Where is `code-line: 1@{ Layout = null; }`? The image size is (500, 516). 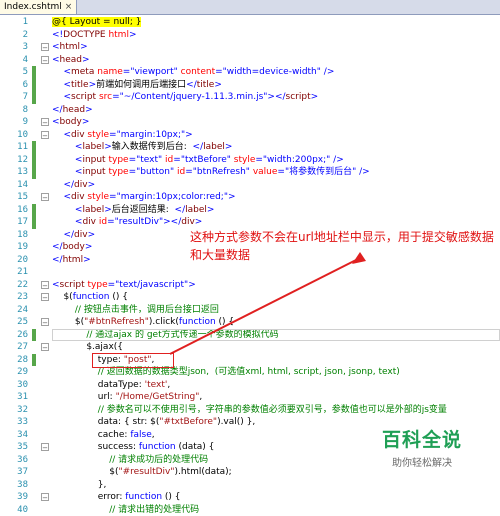
code-line: 1@{ Layout = null; } is located at coordinates (250, 22).